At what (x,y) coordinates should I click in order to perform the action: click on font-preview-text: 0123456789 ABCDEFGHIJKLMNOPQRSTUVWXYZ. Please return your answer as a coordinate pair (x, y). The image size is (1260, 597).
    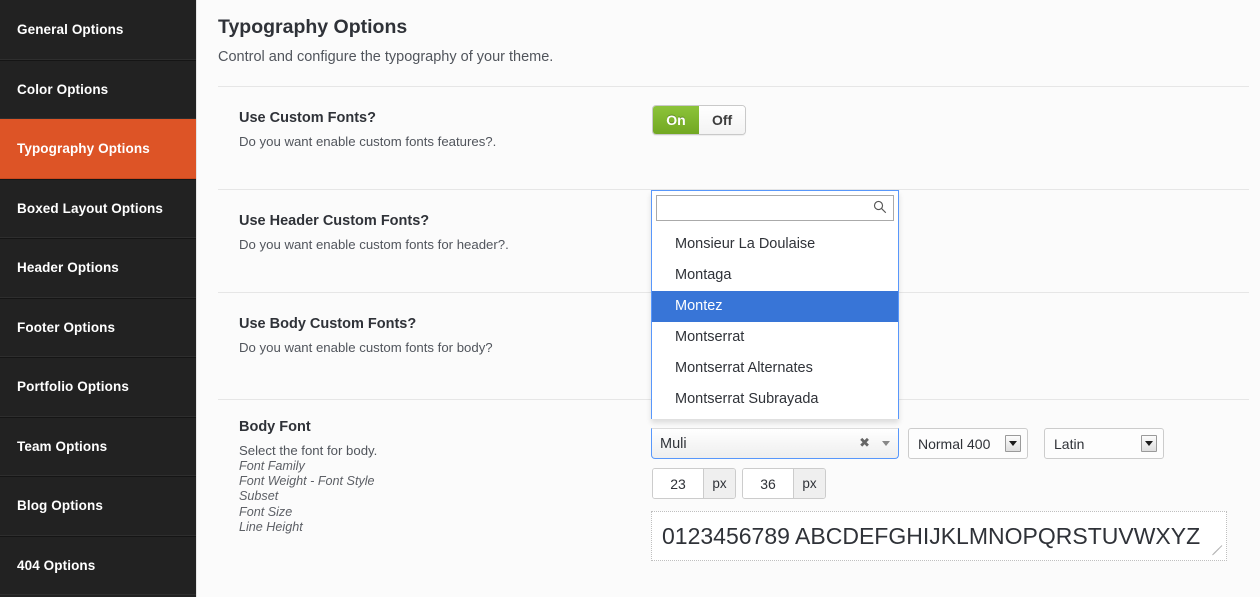
    Looking at the image, I should click on (931, 536).